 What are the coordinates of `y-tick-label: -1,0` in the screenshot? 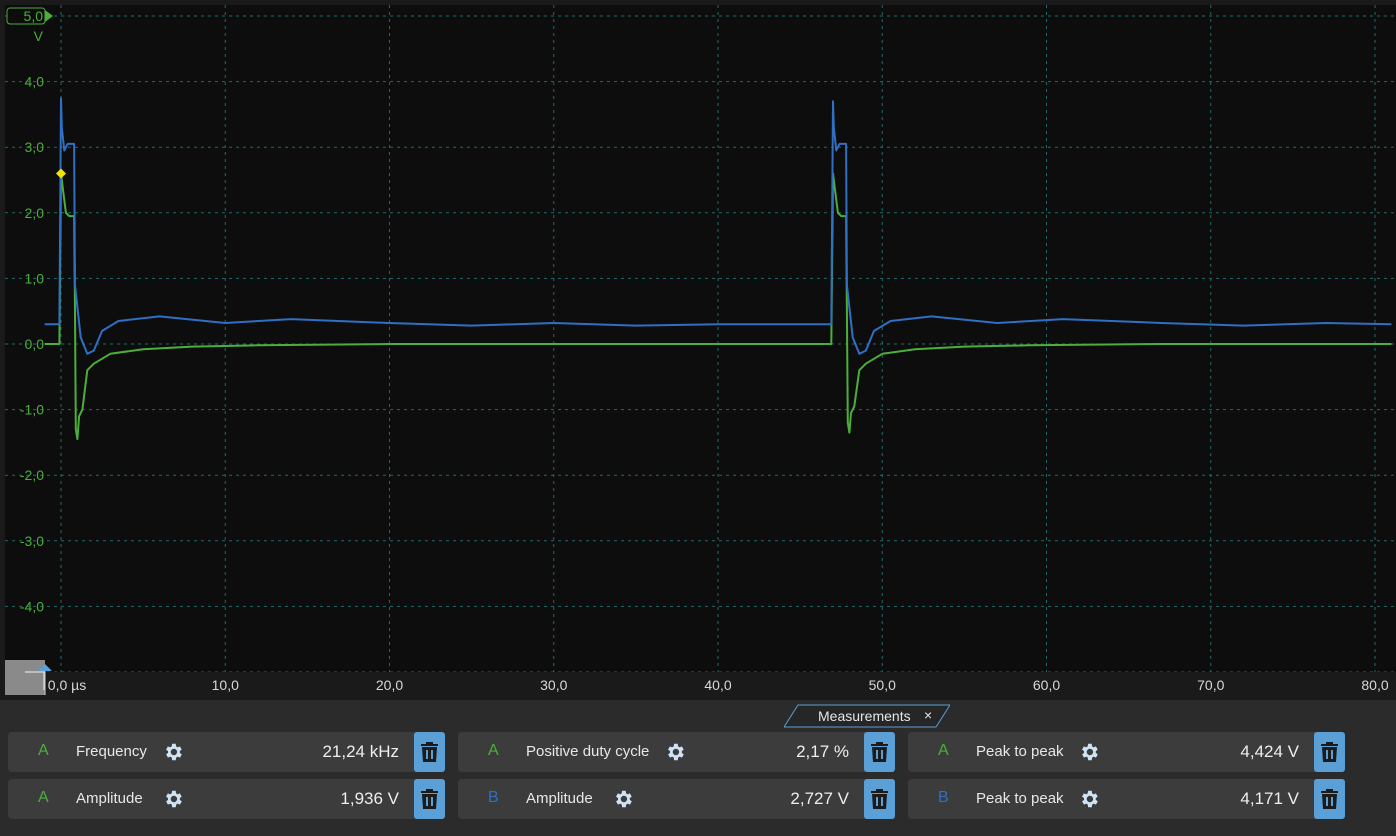 It's located at (32, 410).